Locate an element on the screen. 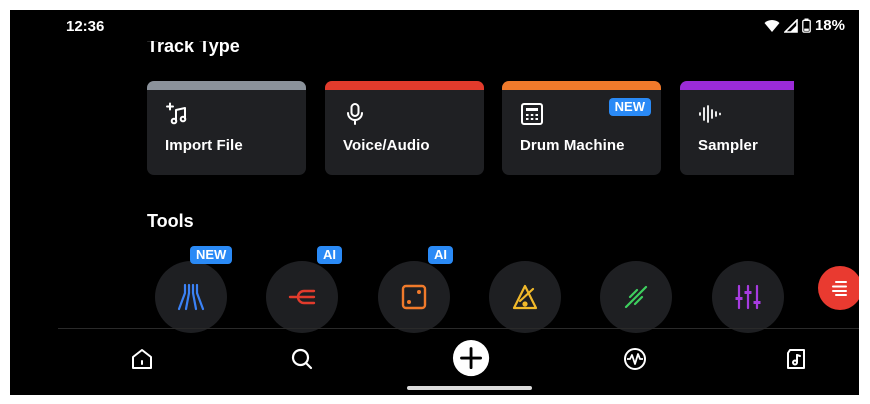  nav-home is located at coordinates (142, 359).